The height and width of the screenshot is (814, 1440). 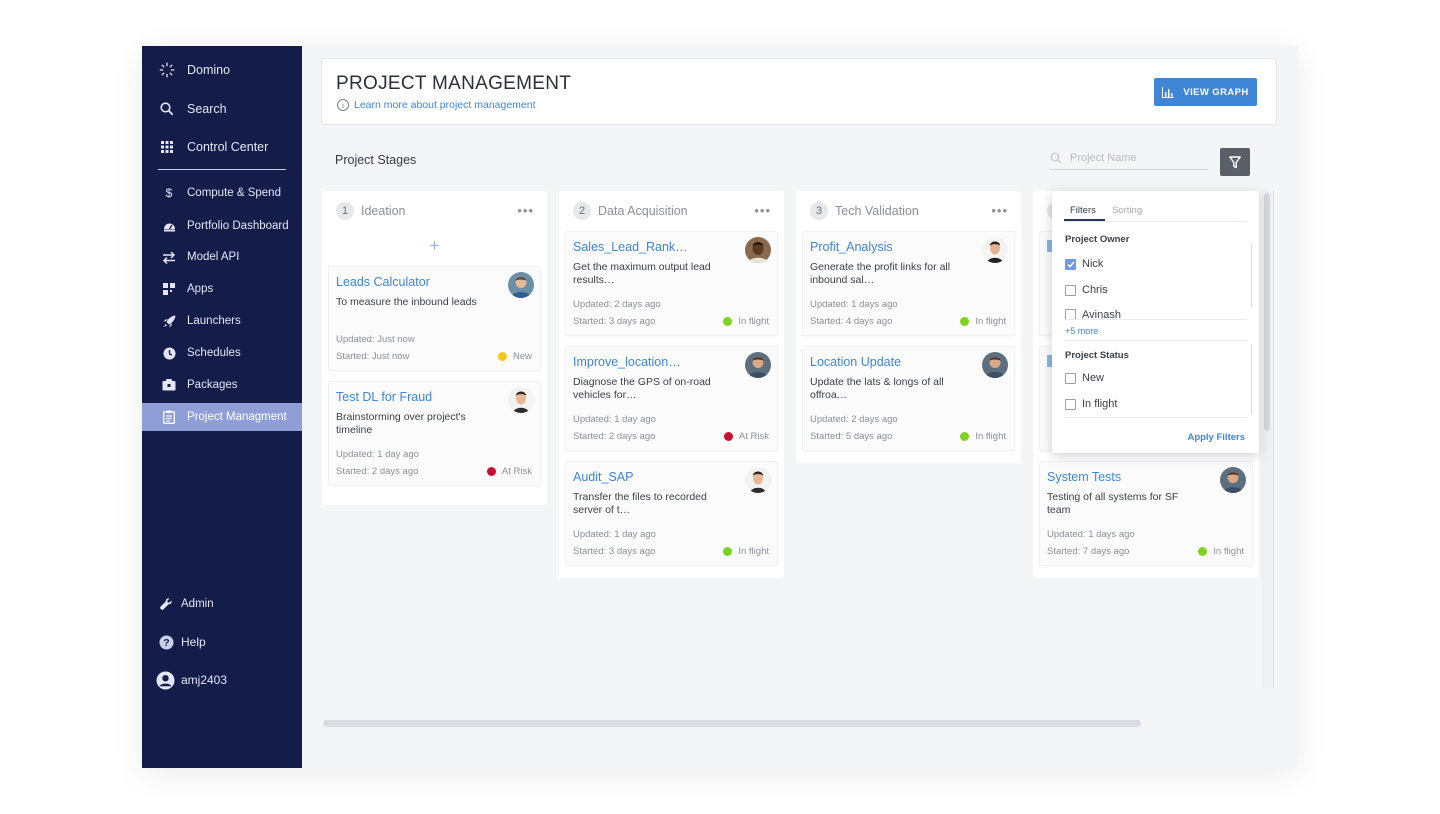 What do you see at coordinates (851, 436) in the screenshot?
I see `card-started: Started: 5 days ago` at bounding box center [851, 436].